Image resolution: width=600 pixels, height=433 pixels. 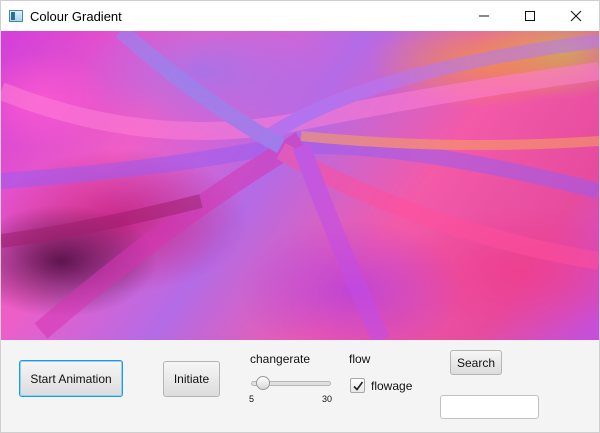 What do you see at coordinates (300, 16) in the screenshot?
I see `title-bar: Colour Gradient` at bounding box center [300, 16].